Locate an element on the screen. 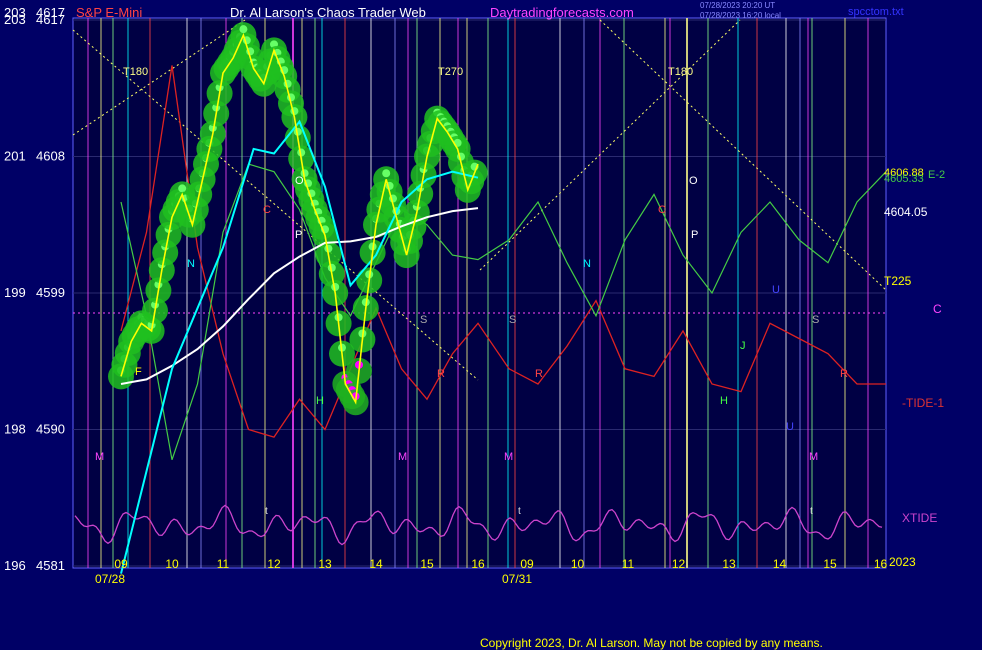 The width and height of the screenshot is (982, 650). annot-n: N is located at coordinates (191, 264).